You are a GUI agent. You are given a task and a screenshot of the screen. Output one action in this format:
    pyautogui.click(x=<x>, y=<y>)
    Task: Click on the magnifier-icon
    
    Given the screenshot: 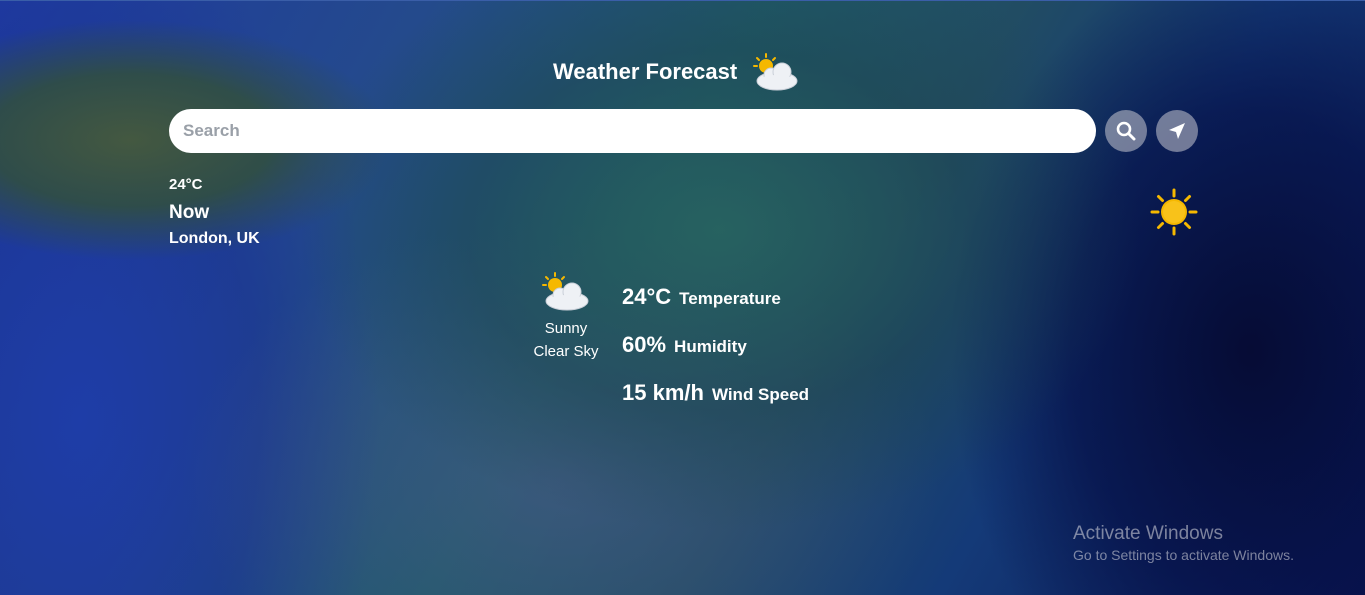 What is the action you would take?
    pyautogui.click(x=1126, y=131)
    